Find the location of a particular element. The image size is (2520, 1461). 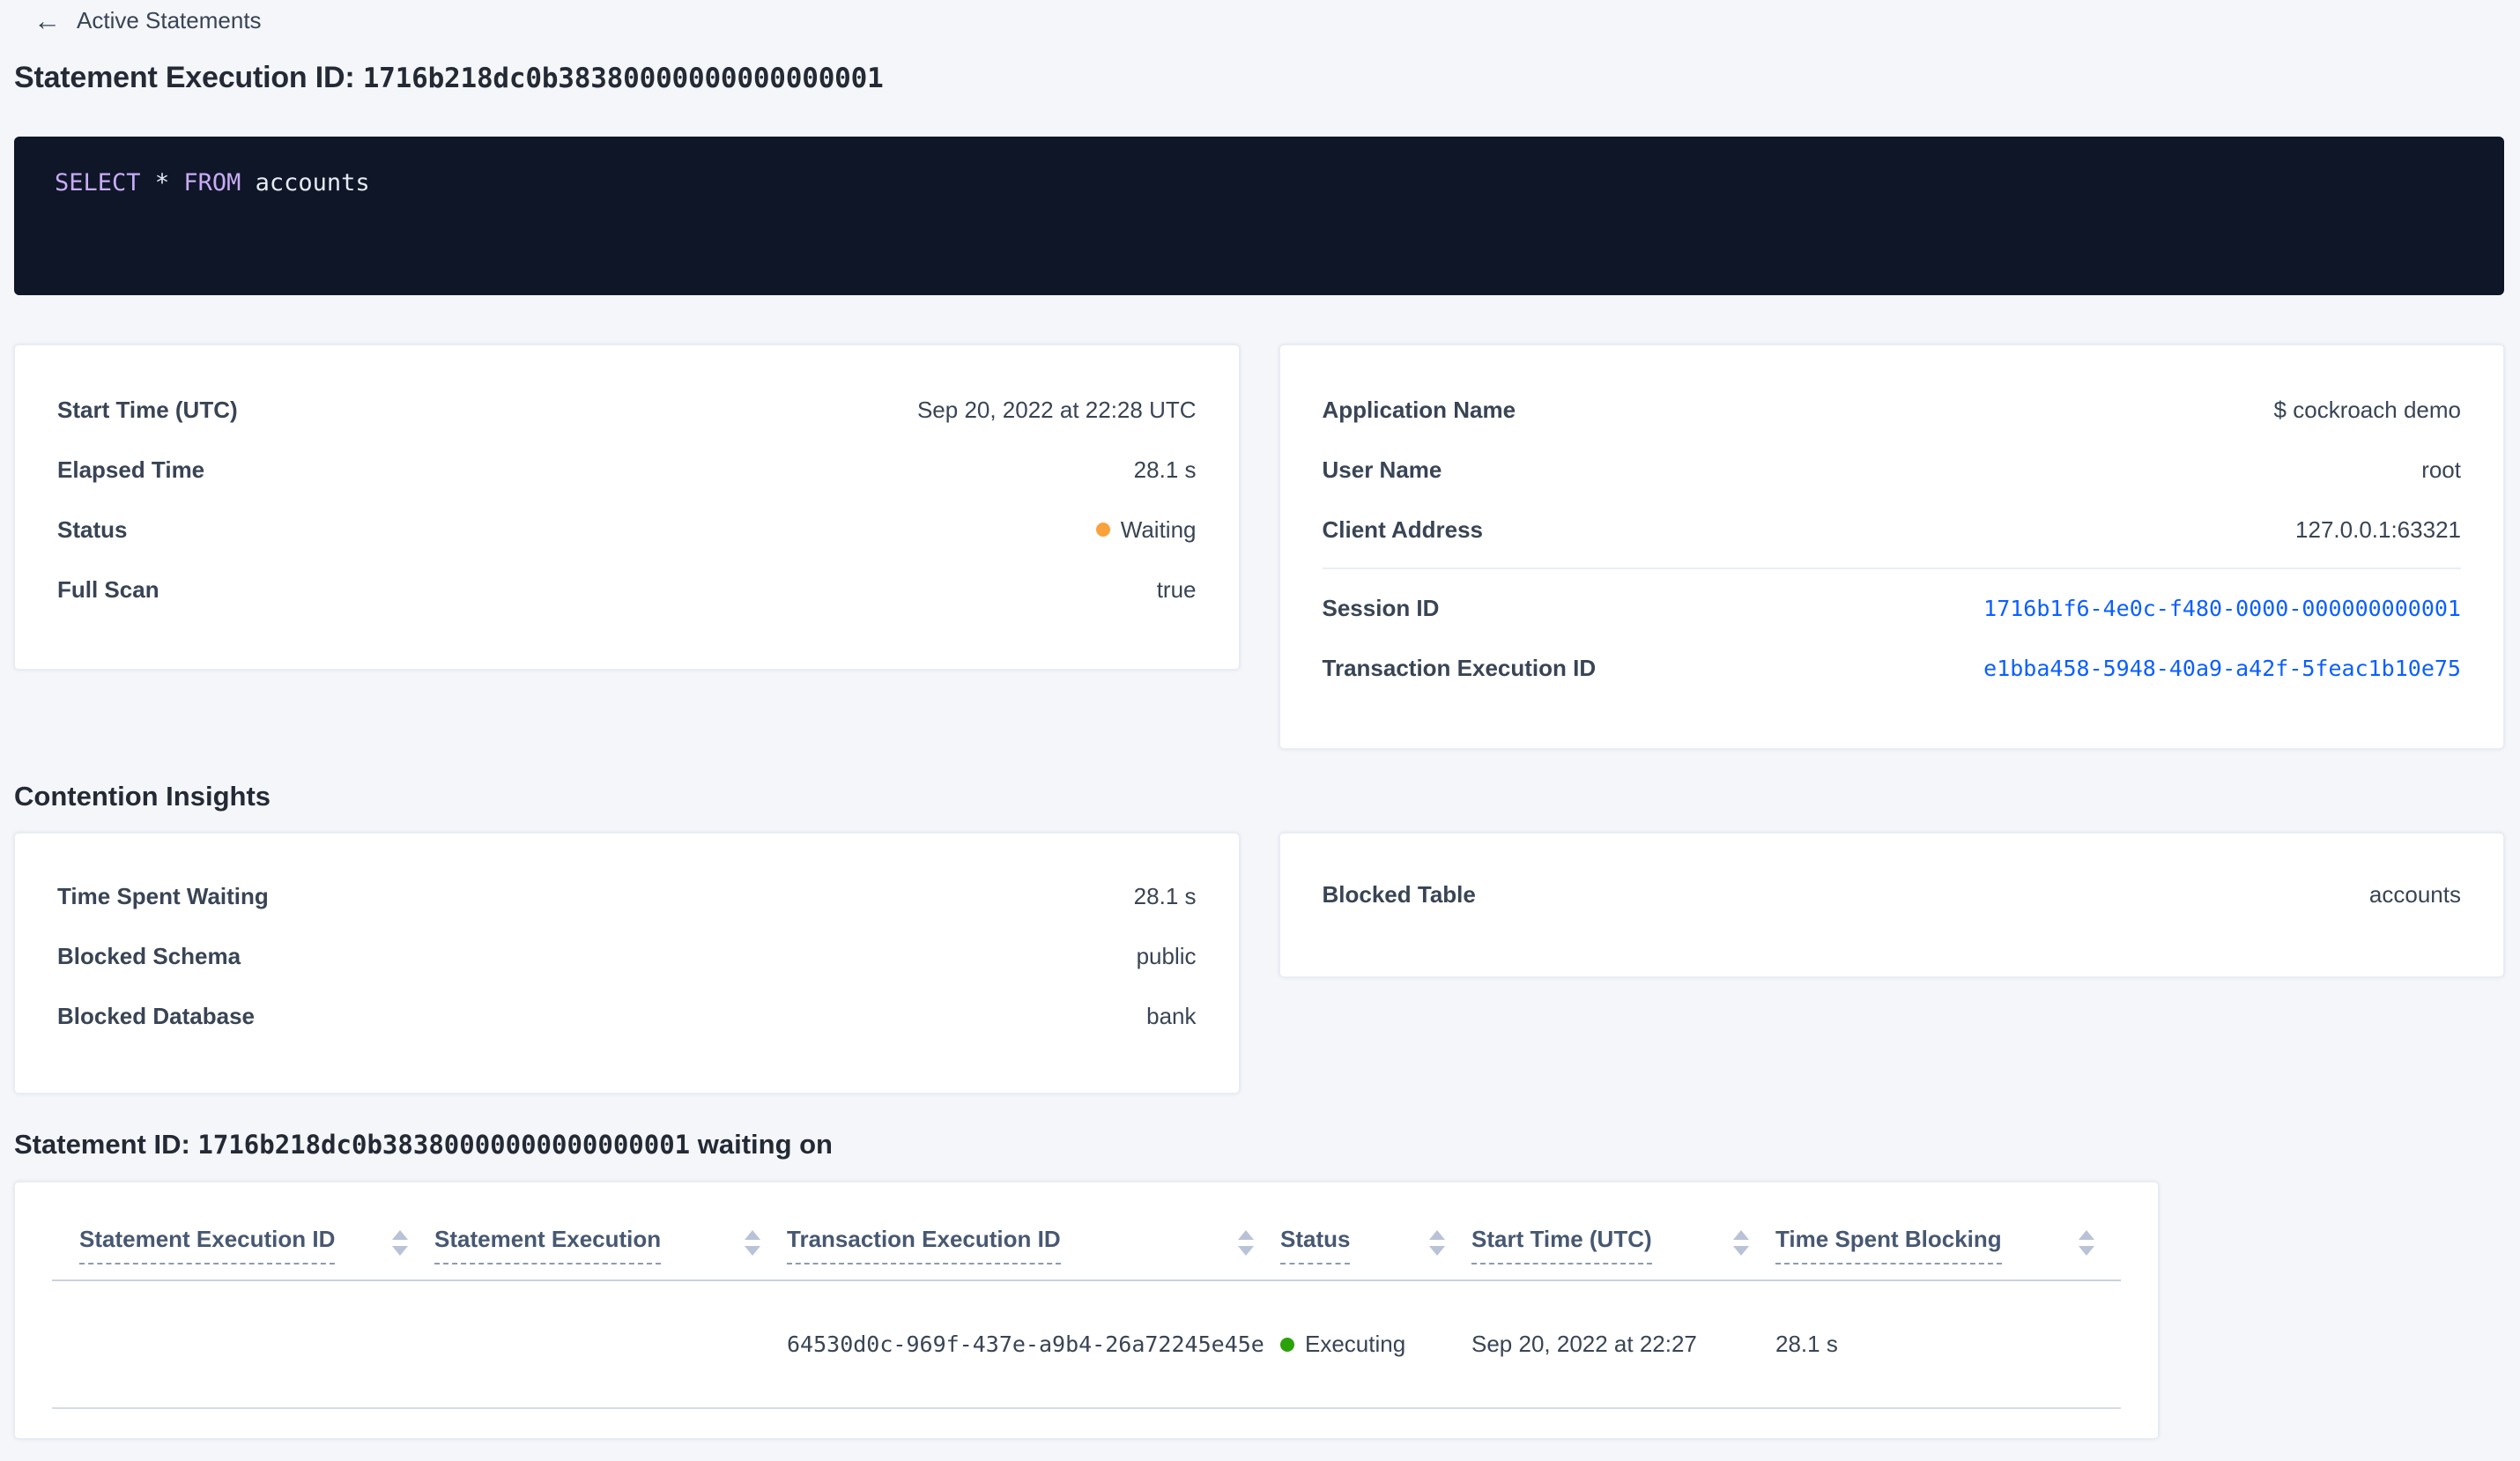

kv-label: Start Time (UTC) is located at coordinates (147, 409).